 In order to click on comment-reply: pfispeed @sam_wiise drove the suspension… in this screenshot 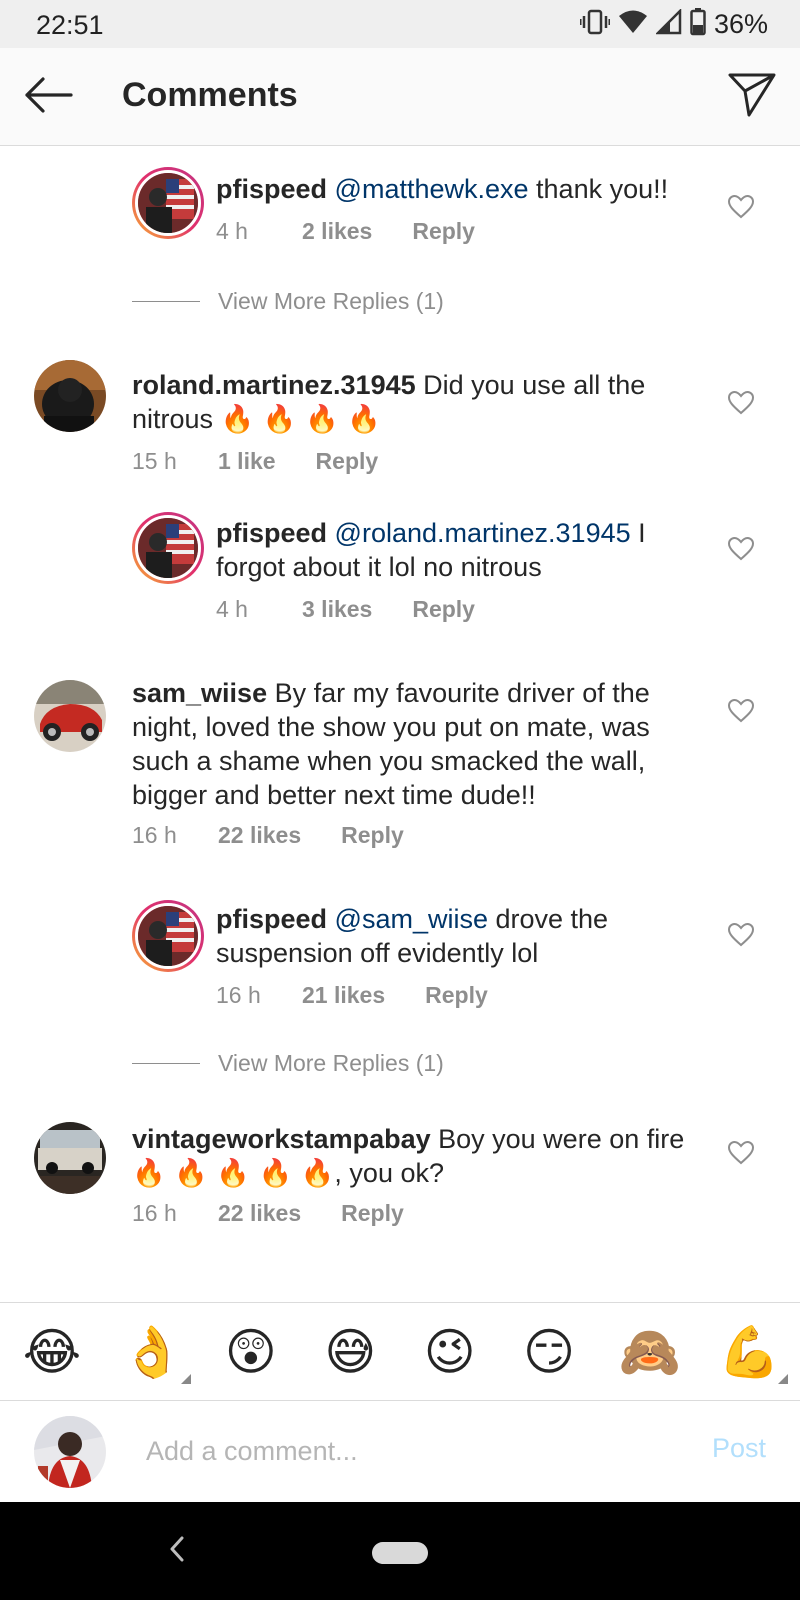, I will do `click(400, 958)`.